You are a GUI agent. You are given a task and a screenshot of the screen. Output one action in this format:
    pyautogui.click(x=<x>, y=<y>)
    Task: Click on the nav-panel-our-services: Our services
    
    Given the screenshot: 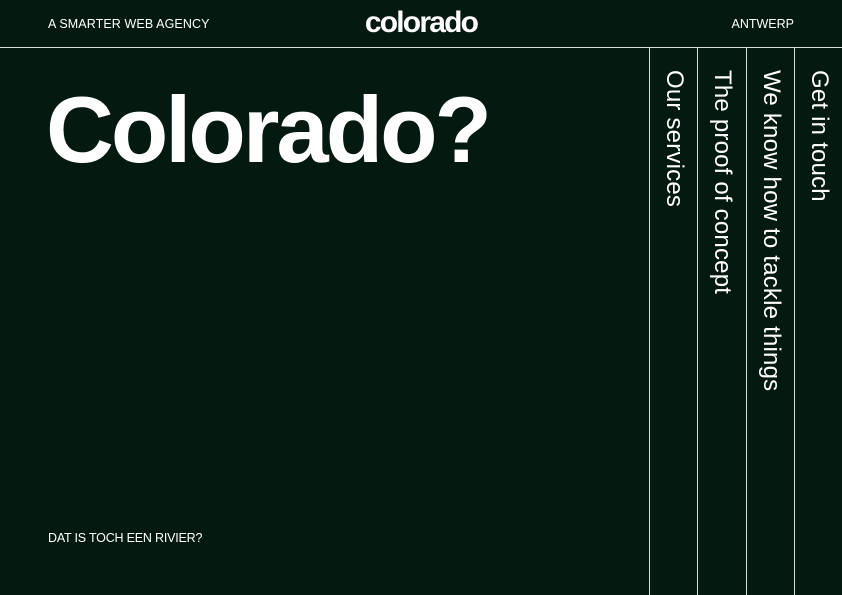 What is the action you would take?
    pyautogui.click(x=673, y=321)
    